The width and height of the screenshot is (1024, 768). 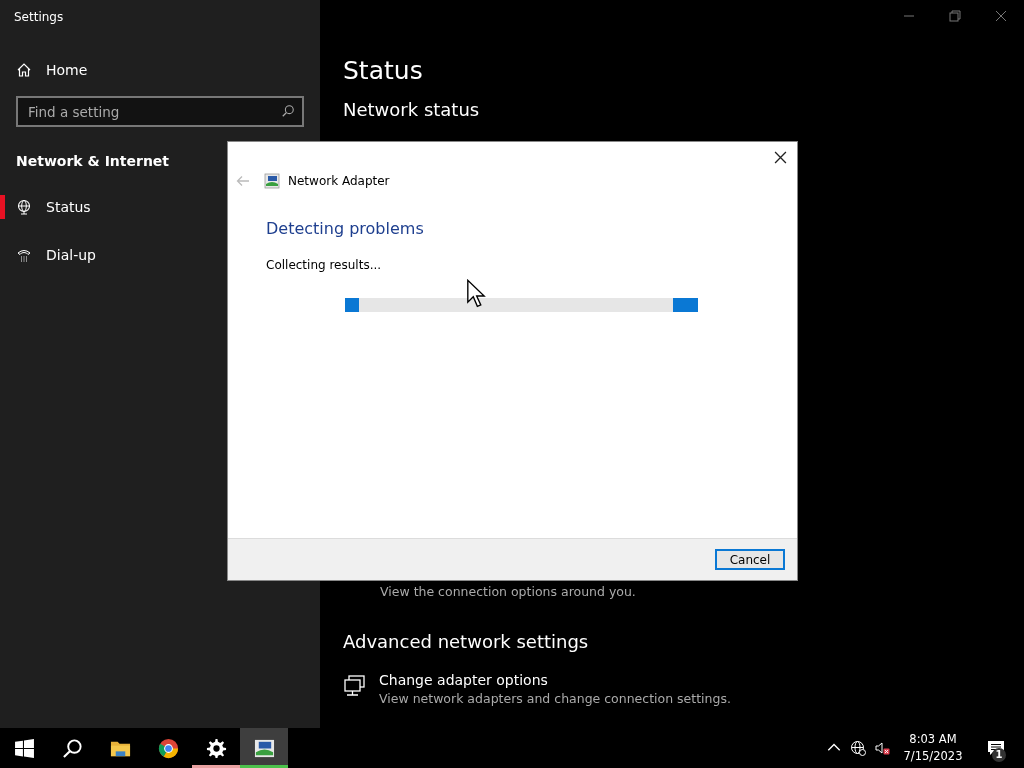 What do you see at coordinates (999, 755) in the screenshot?
I see `notification-count: 1` at bounding box center [999, 755].